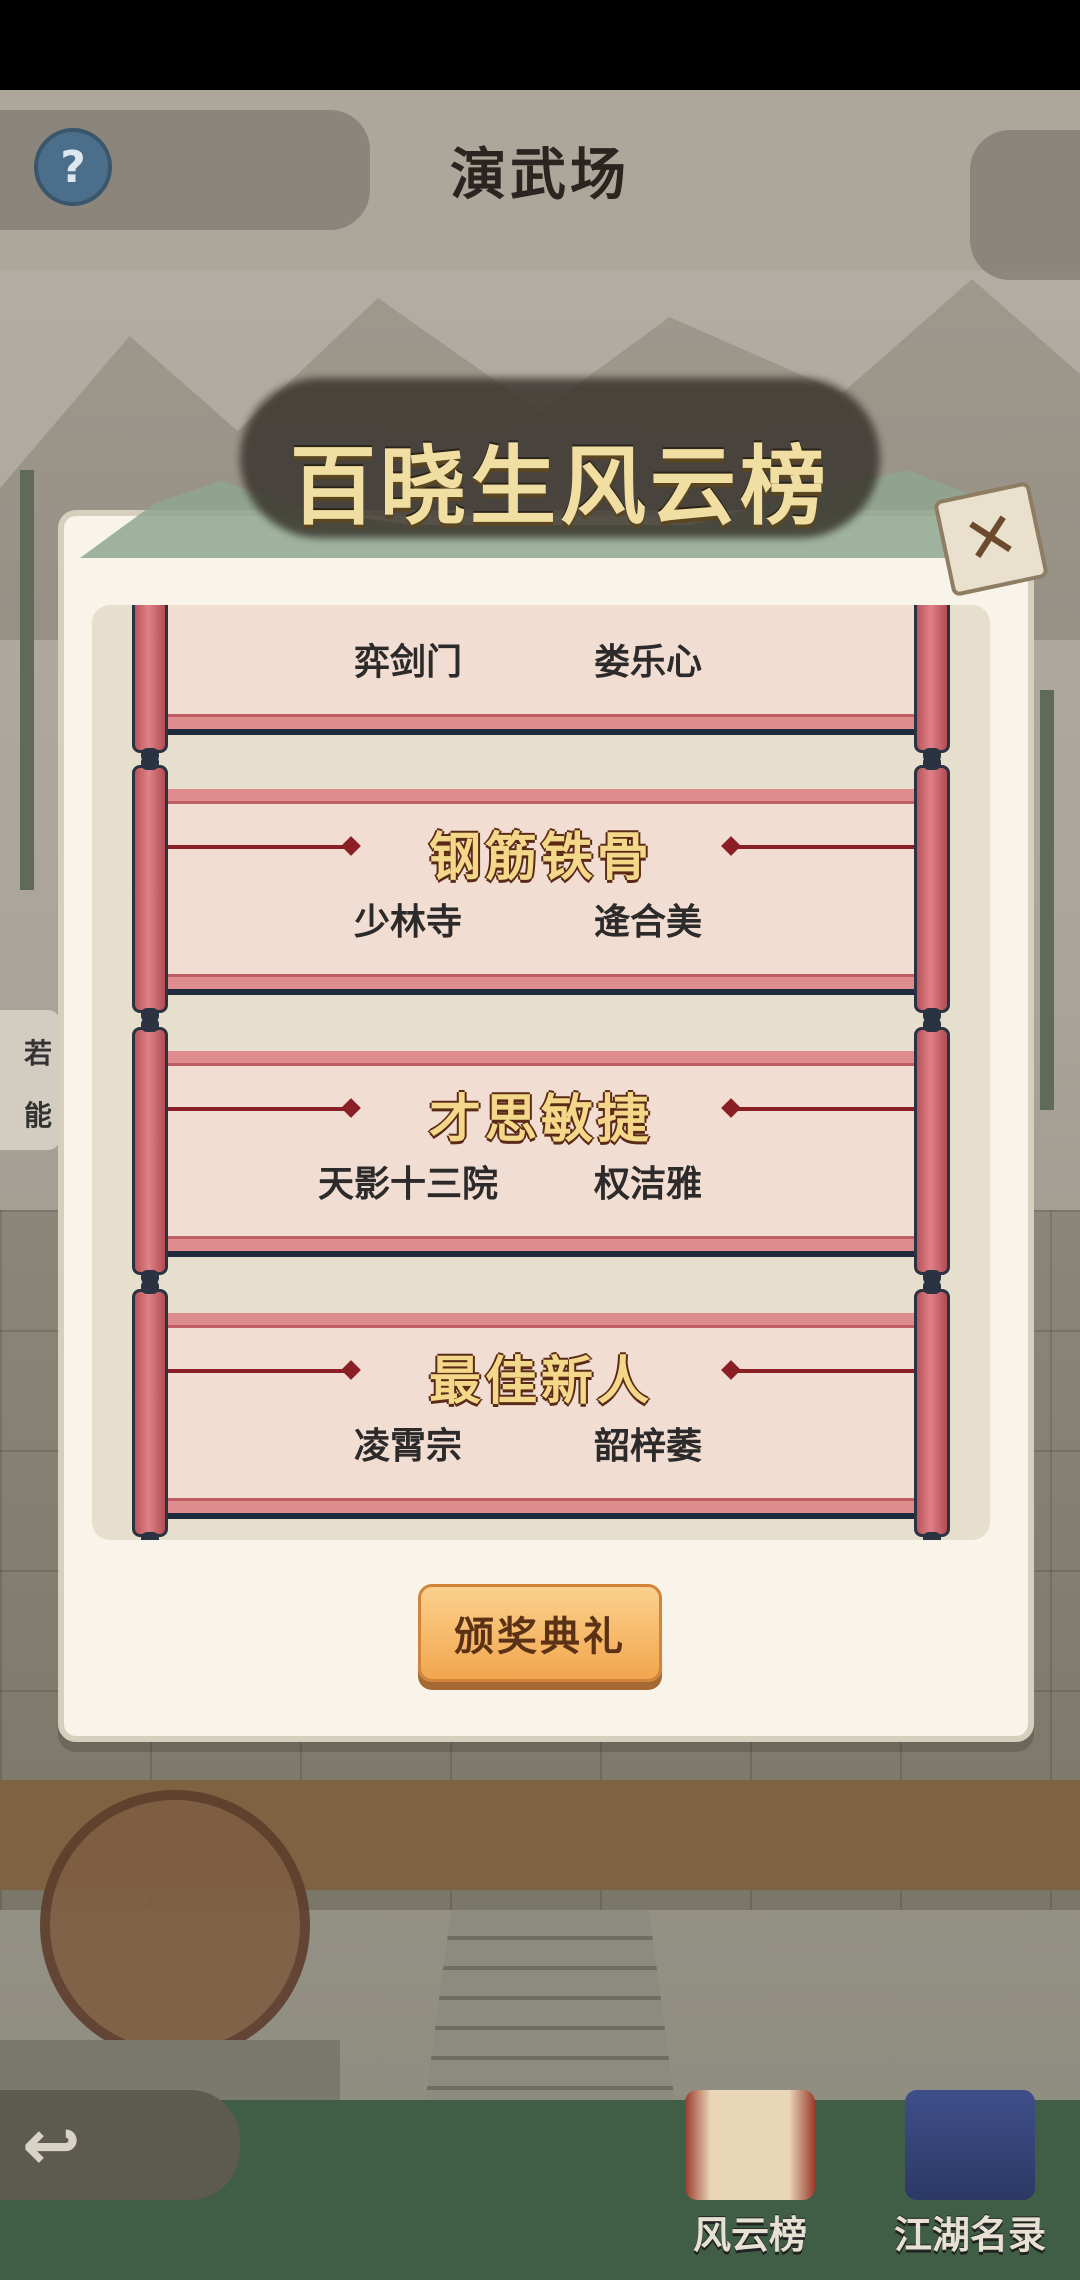  I want to click on back-arrow-icon: ↩, so click(51, 2145).